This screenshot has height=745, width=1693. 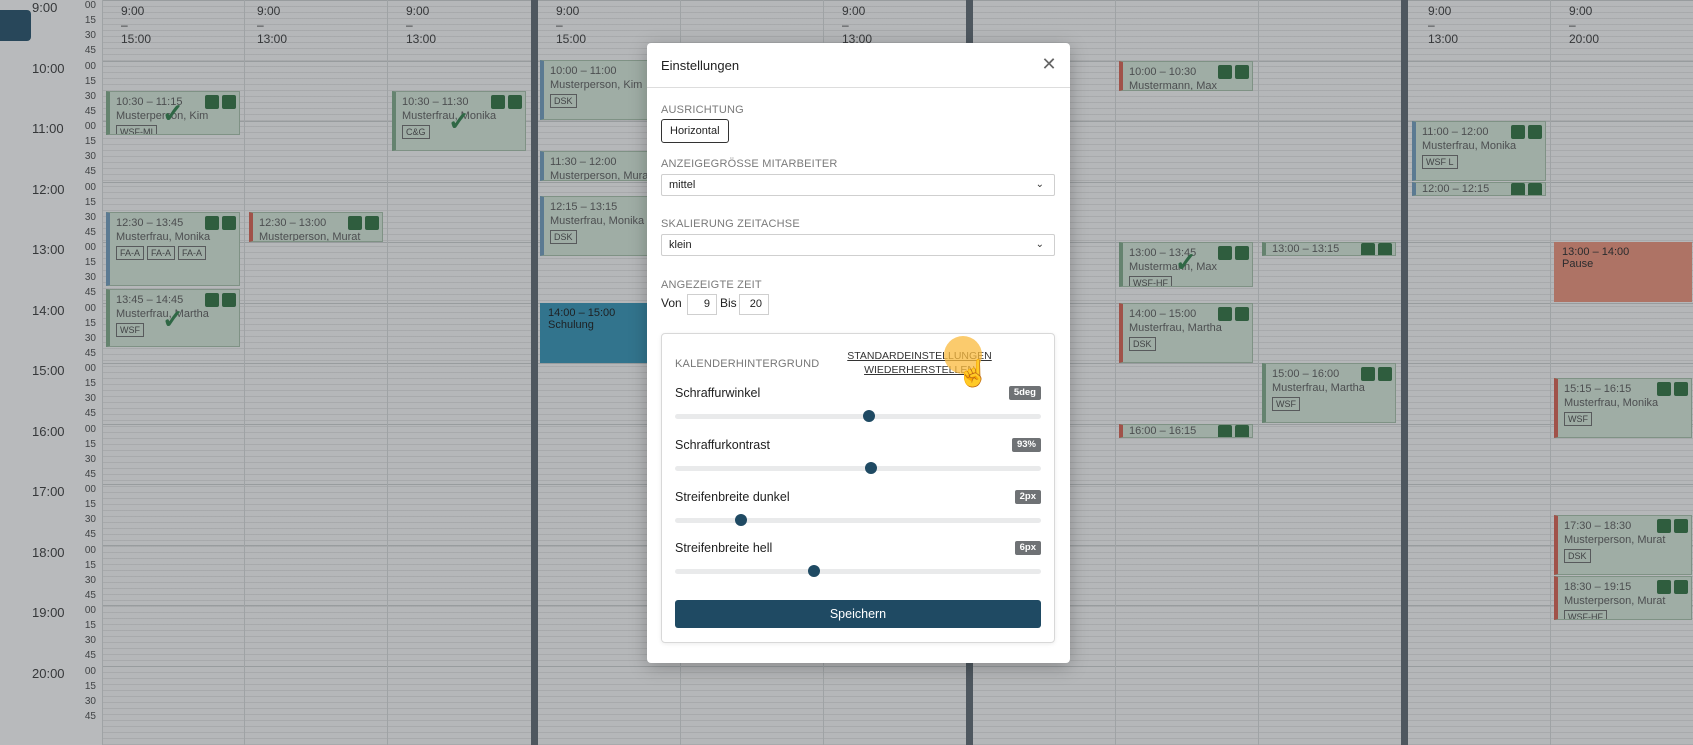 What do you see at coordinates (1027, 497) in the screenshot?
I see `stripe-width-dark-value: 2px` at bounding box center [1027, 497].